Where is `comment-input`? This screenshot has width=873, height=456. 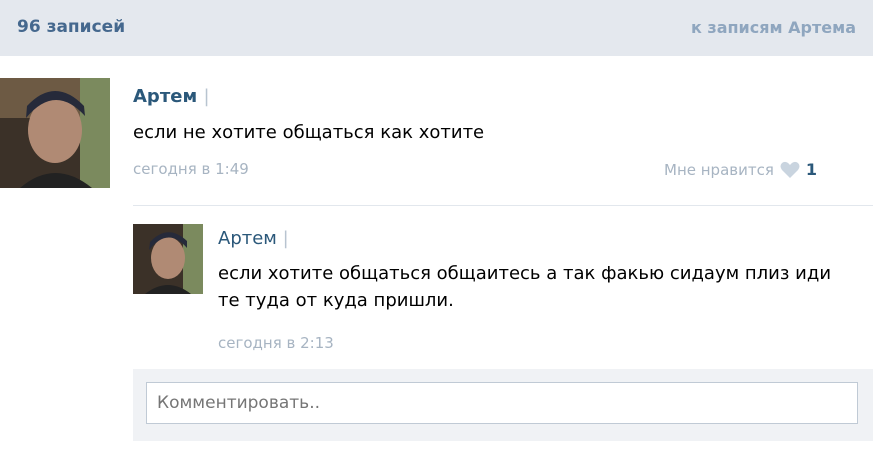 comment-input is located at coordinates (502, 403).